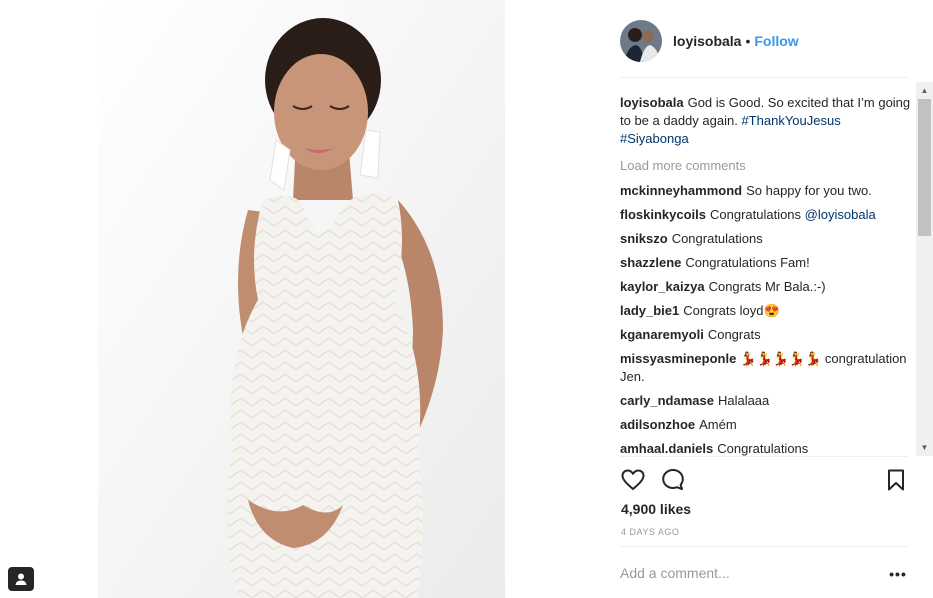  I want to click on comment-text: Congrats, so click(734, 334).